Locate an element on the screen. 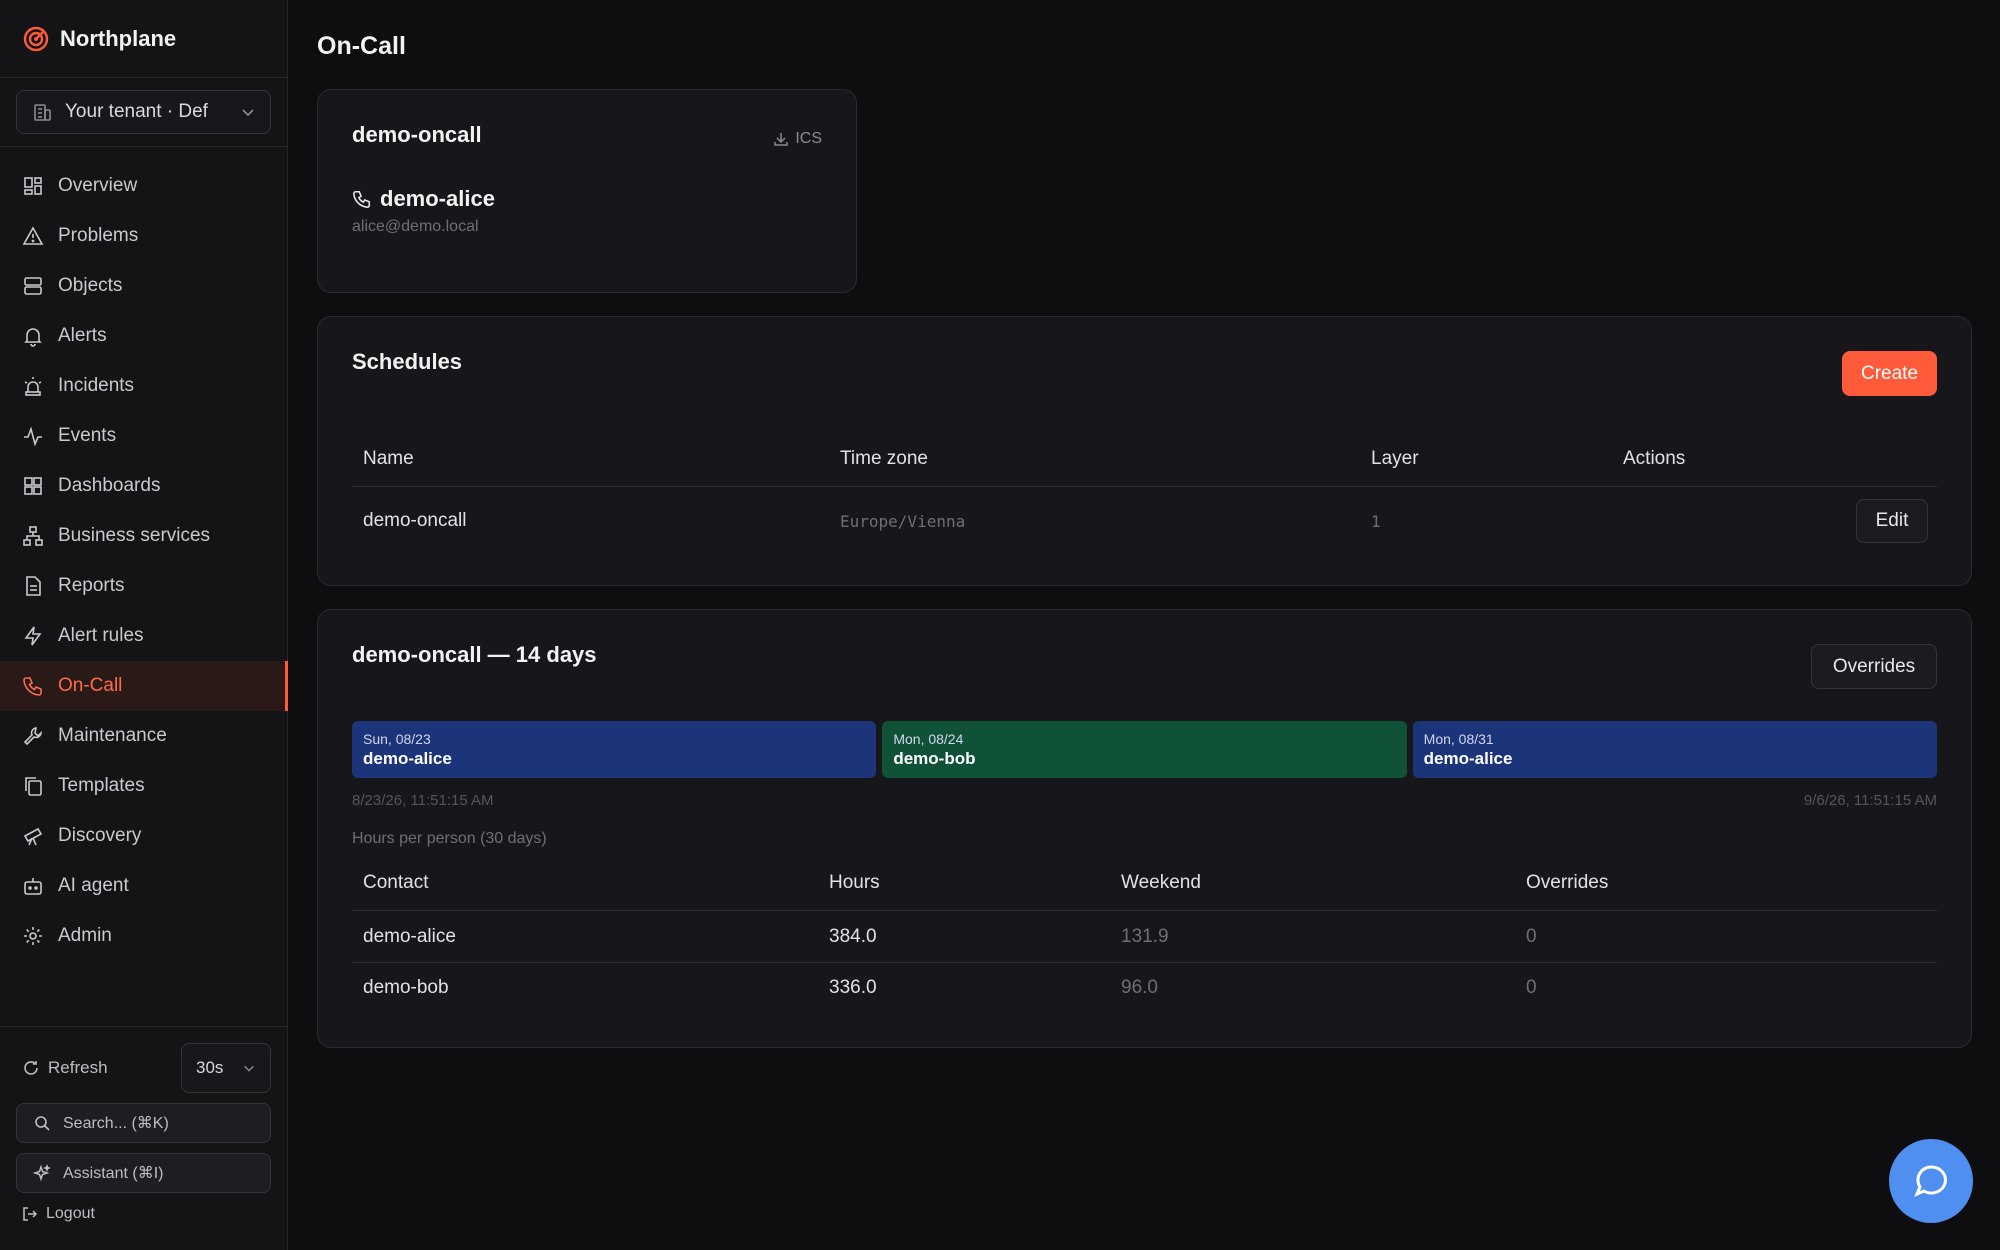 The width and height of the screenshot is (2000, 1250). table-header: Contact Hours Weekend Overrides is located at coordinates (1144, 883).